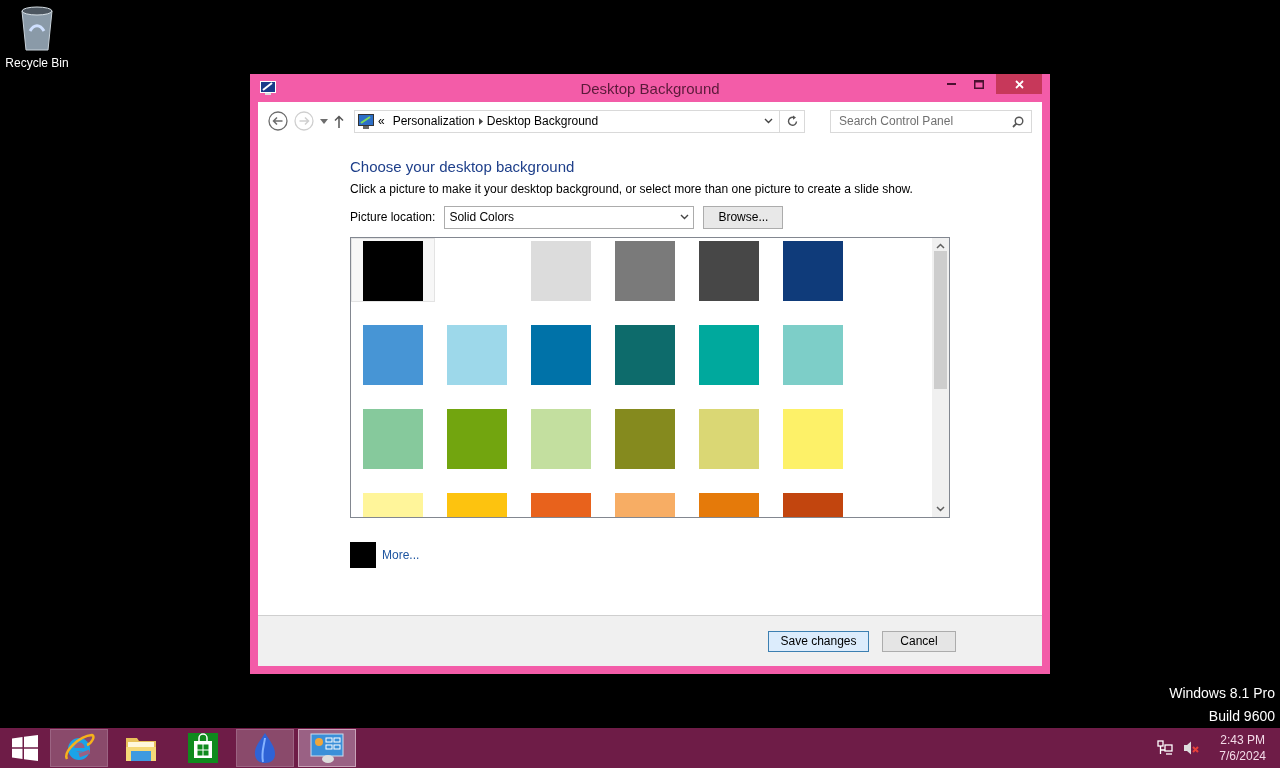  Describe the element at coordinates (978, 84) in the screenshot. I see `maximize-icon` at that location.